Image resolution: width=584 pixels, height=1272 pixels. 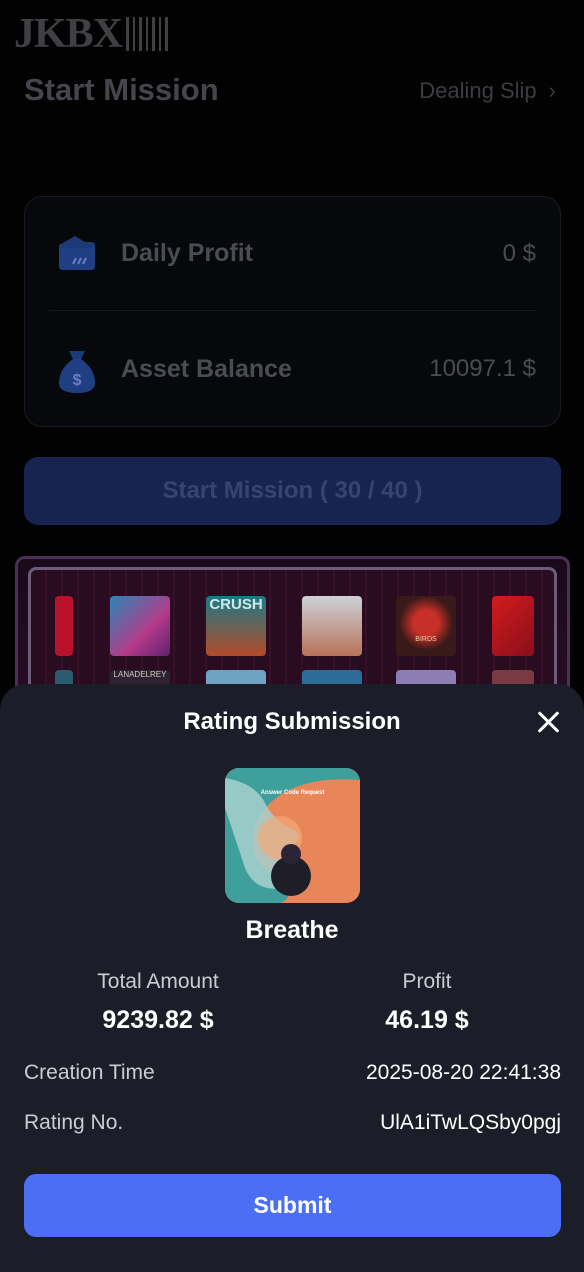 What do you see at coordinates (292, 721) in the screenshot?
I see `sheet-title: Rating Submission` at bounding box center [292, 721].